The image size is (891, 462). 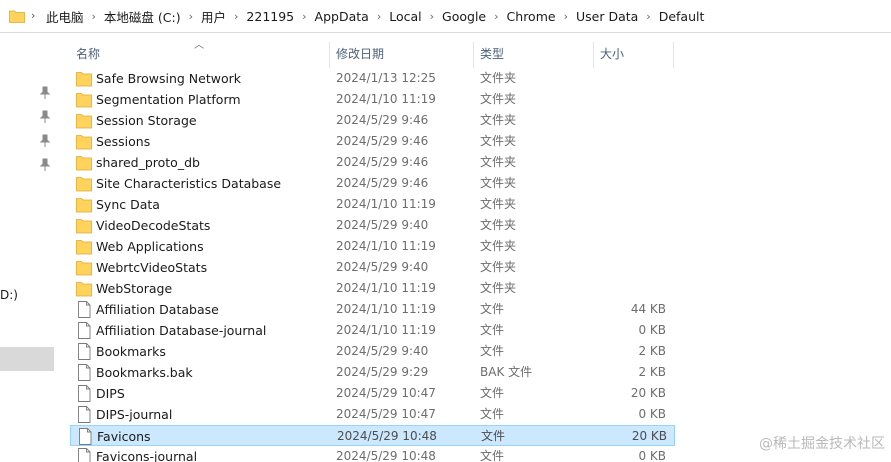 What do you see at coordinates (128, 204) in the screenshot?
I see `file-name: Sync Data` at bounding box center [128, 204].